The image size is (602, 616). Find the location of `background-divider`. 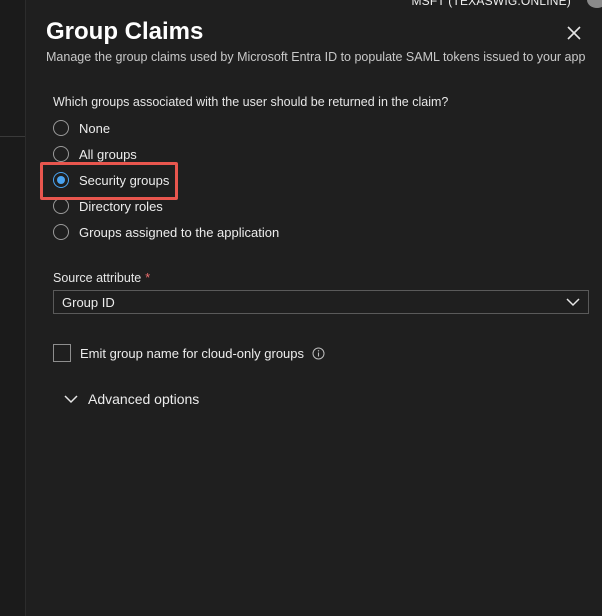

background-divider is located at coordinates (12, 136).